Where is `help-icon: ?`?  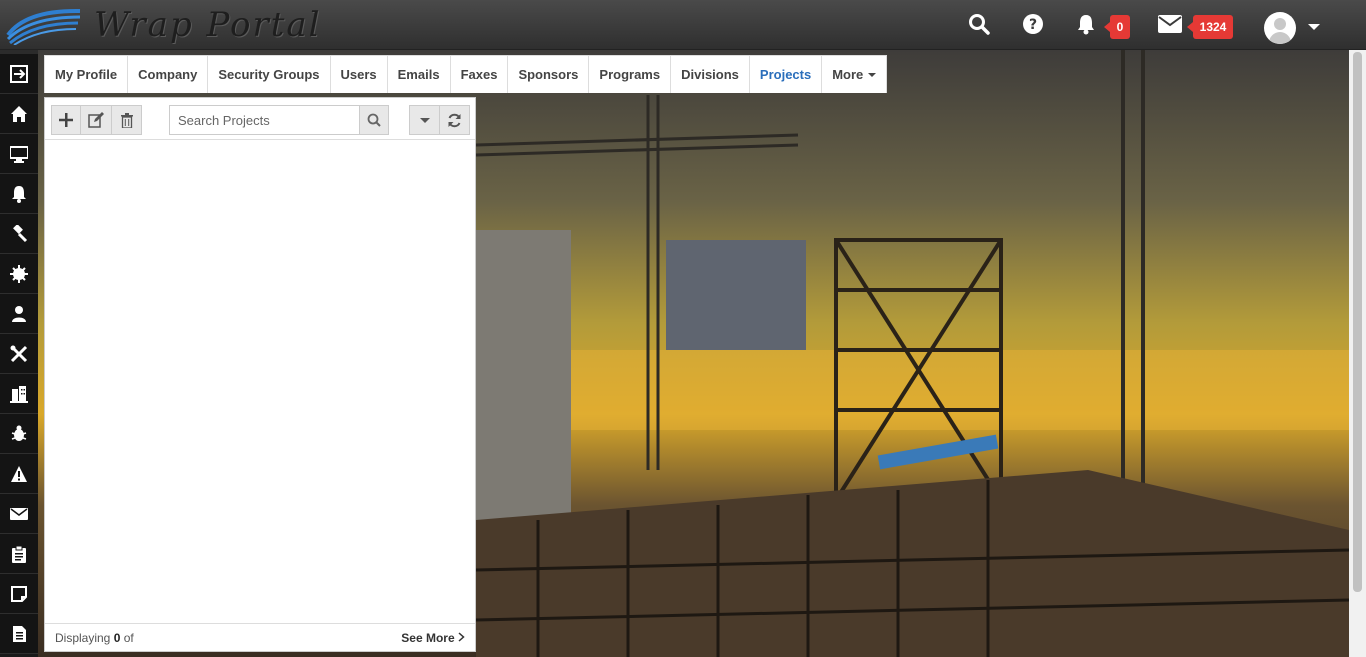 help-icon: ? is located at coordinates (1033, 25).